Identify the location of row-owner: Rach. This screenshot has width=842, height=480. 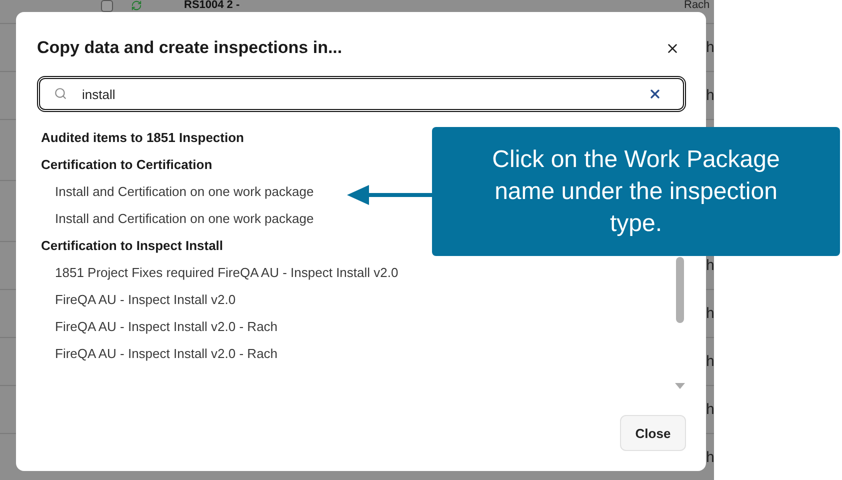
(697, 5).